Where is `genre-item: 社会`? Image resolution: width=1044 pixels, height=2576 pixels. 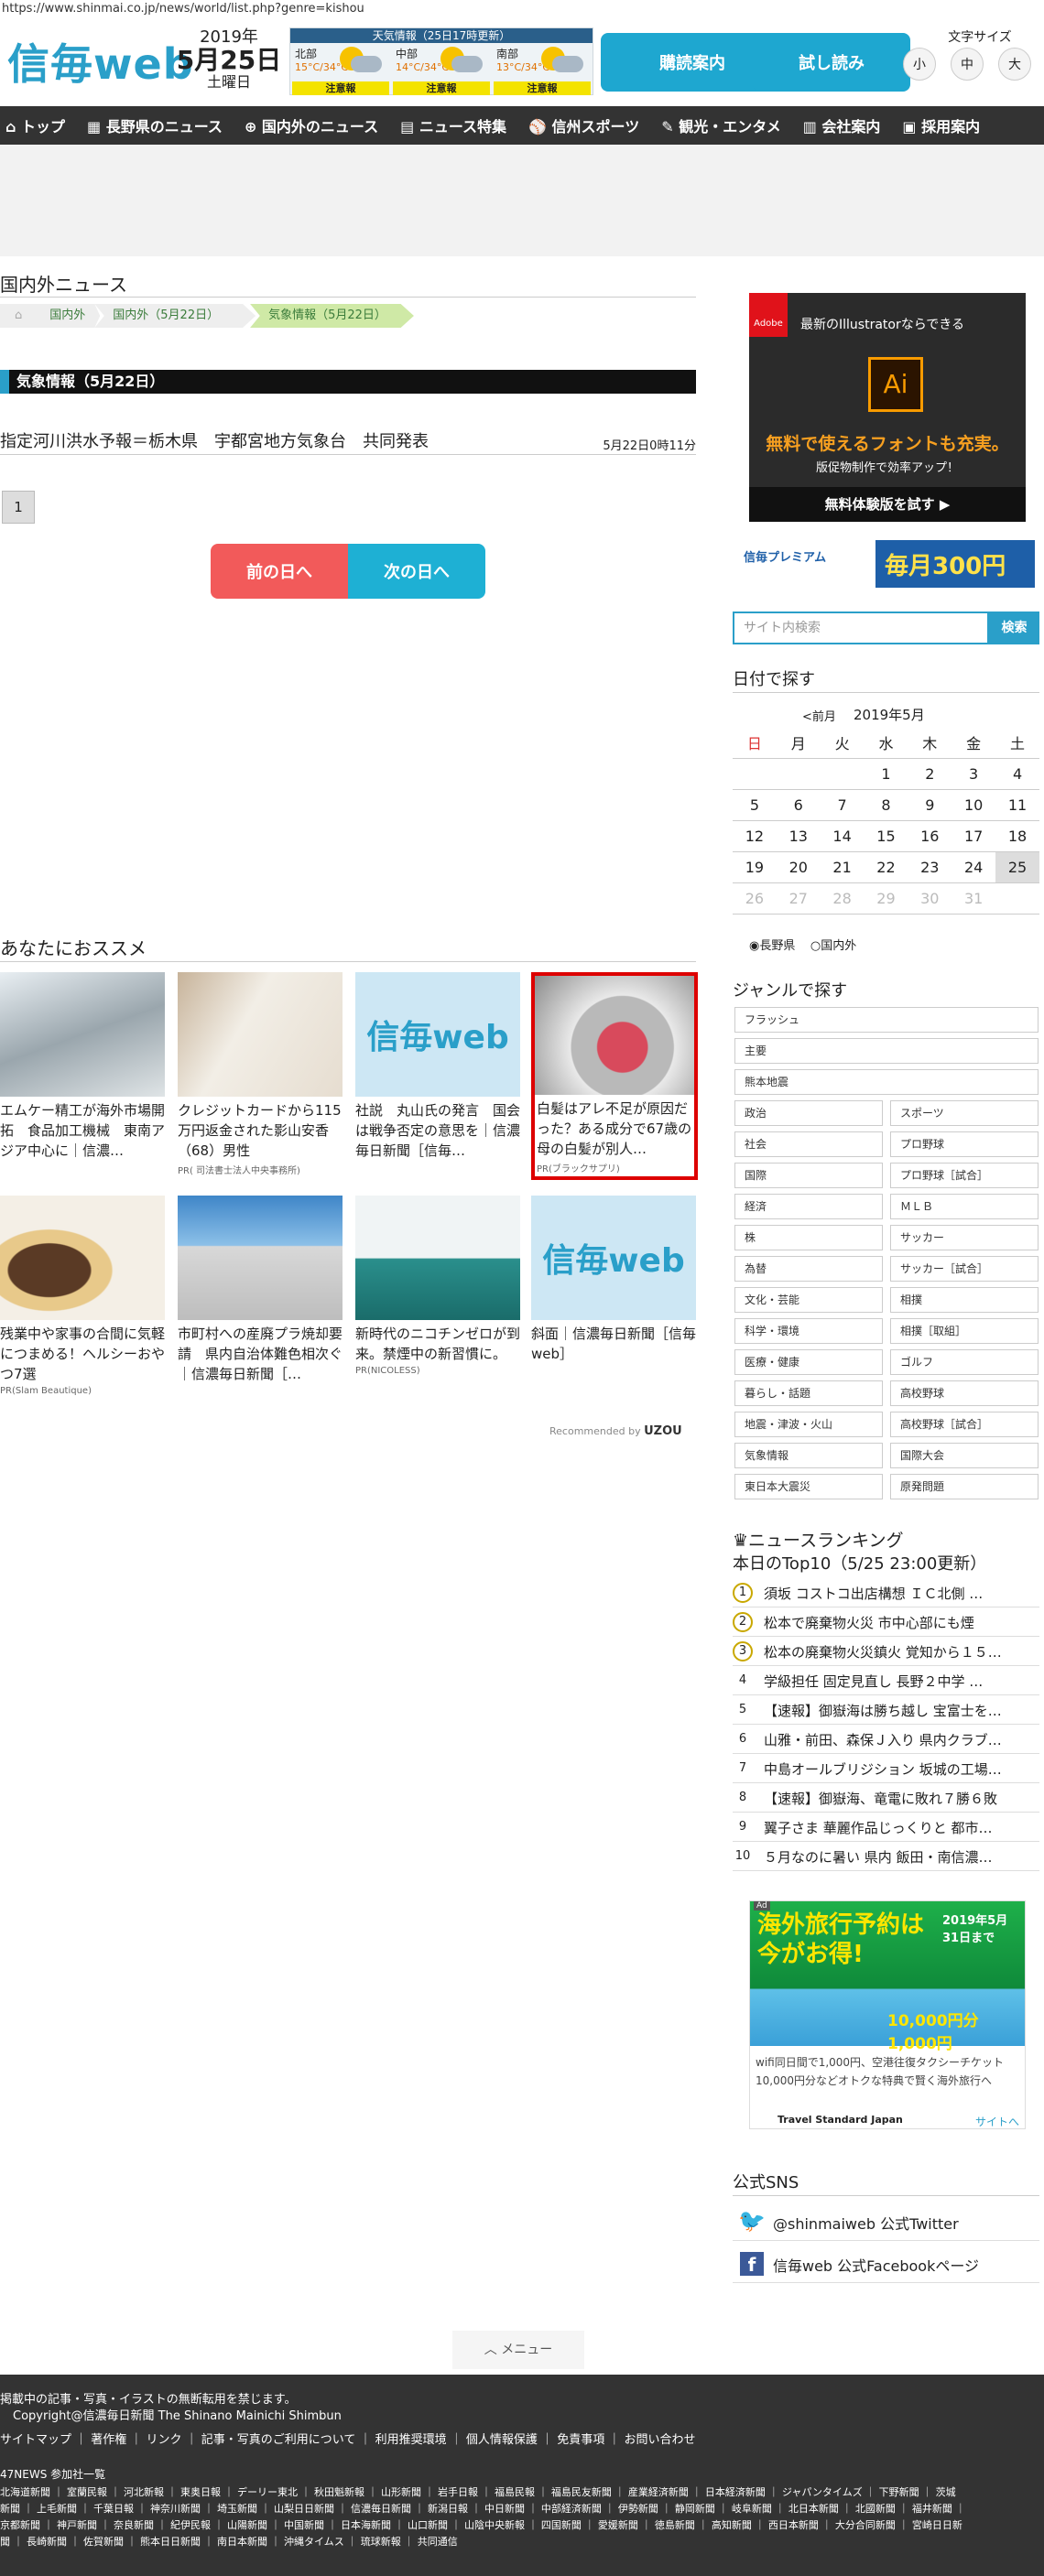 genre-item: 社会 is located at coordinates (808, 1144).